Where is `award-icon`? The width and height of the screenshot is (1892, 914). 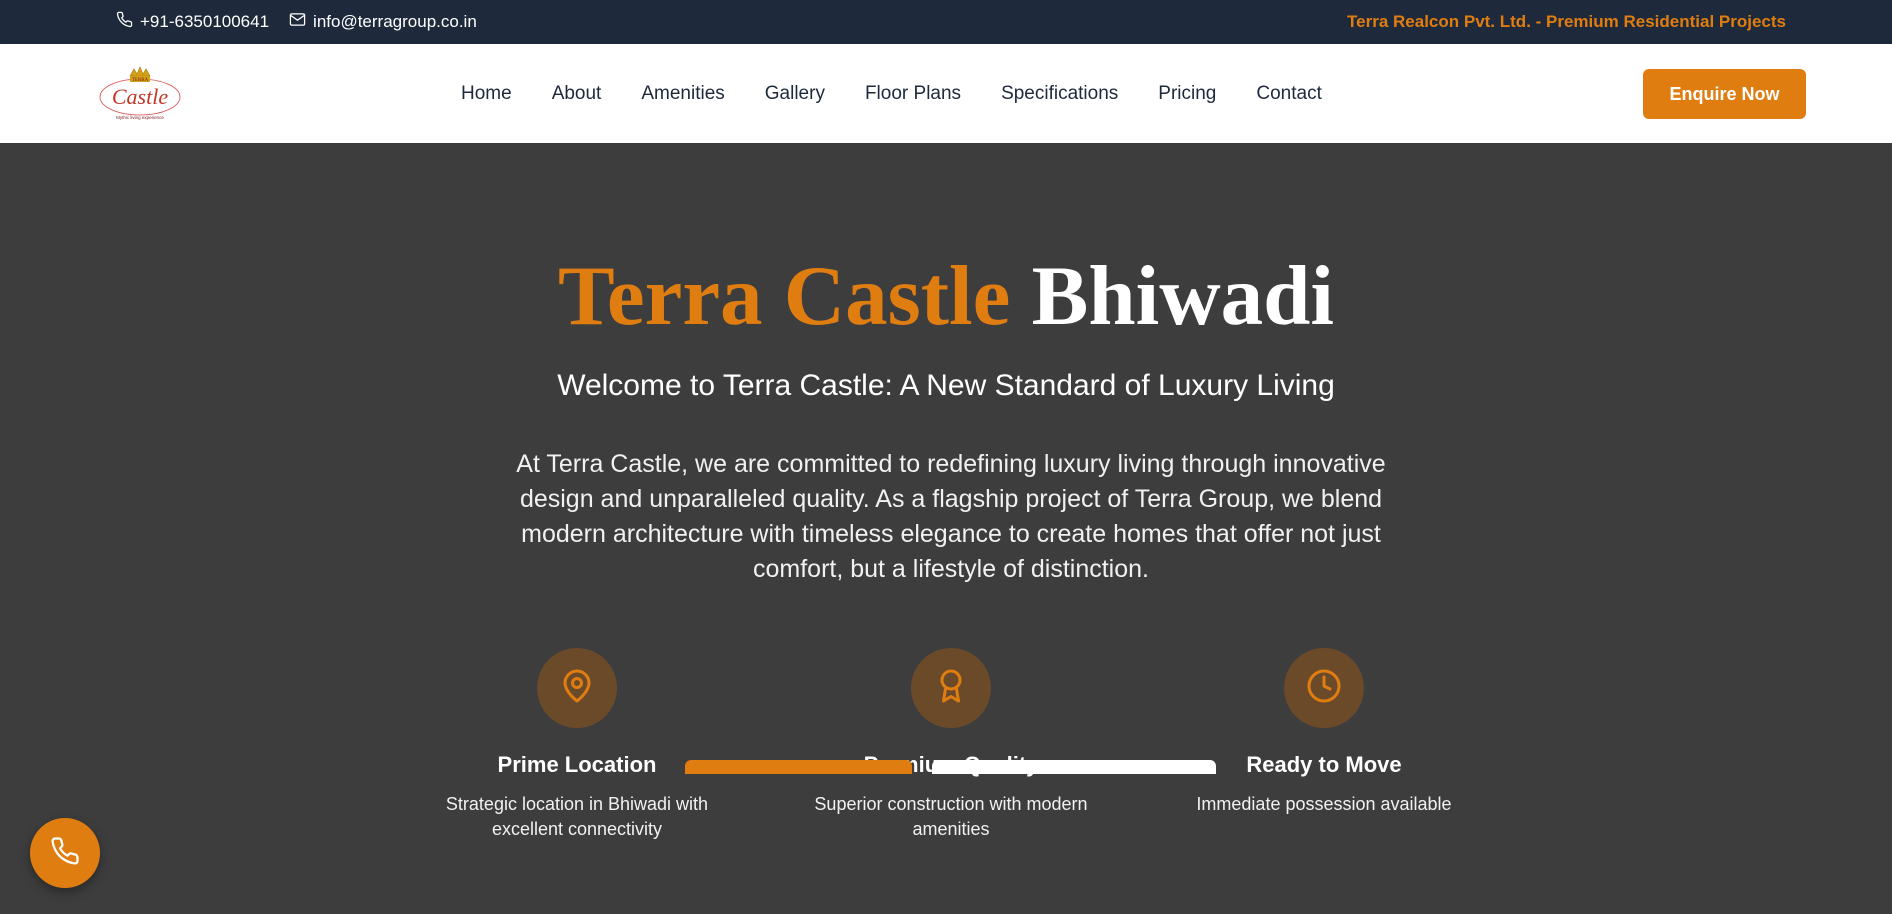
award-icon is located at coordinates (951, 688).